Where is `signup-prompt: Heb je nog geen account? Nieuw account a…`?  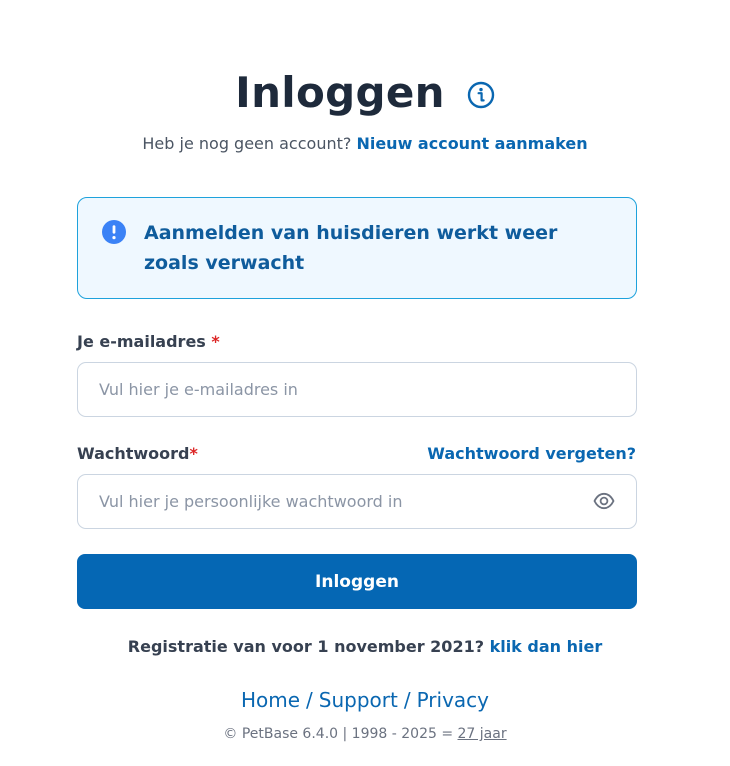 signup-prompt: Heb je nog geen account? Nieuw account a… is located at coordinates (365, 143).